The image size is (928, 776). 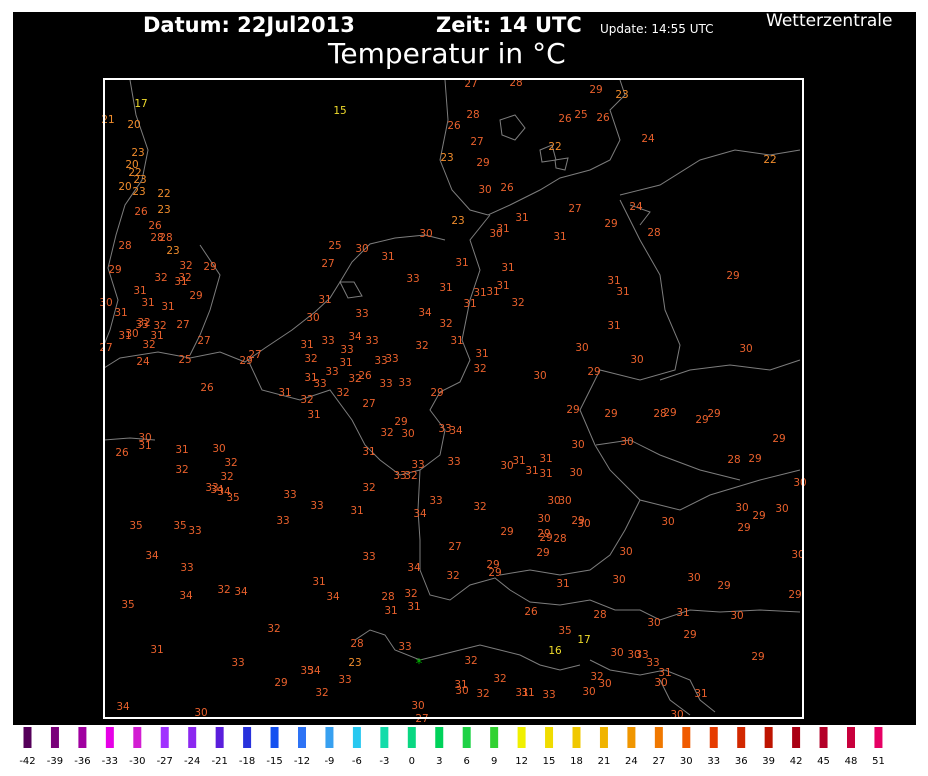 I want to click on scale-label: 36, so click(x=741, y=761).